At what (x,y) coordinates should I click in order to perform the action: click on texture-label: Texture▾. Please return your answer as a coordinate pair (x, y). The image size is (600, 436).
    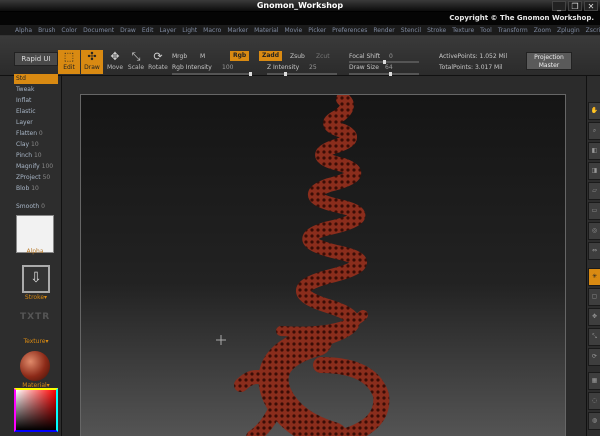
    Looking at the image, I should click on (36, 341).